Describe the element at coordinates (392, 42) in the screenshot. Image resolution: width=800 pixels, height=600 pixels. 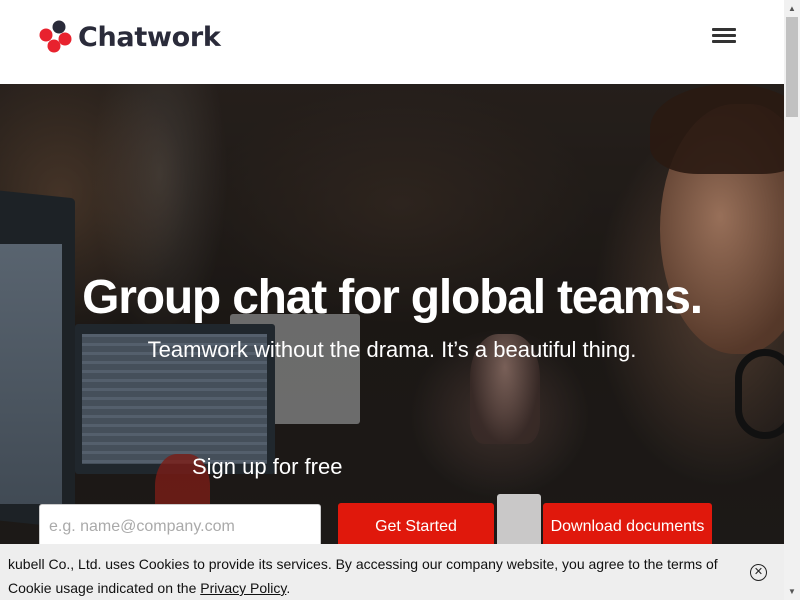
I see `site-header: Chatwork` at that location.